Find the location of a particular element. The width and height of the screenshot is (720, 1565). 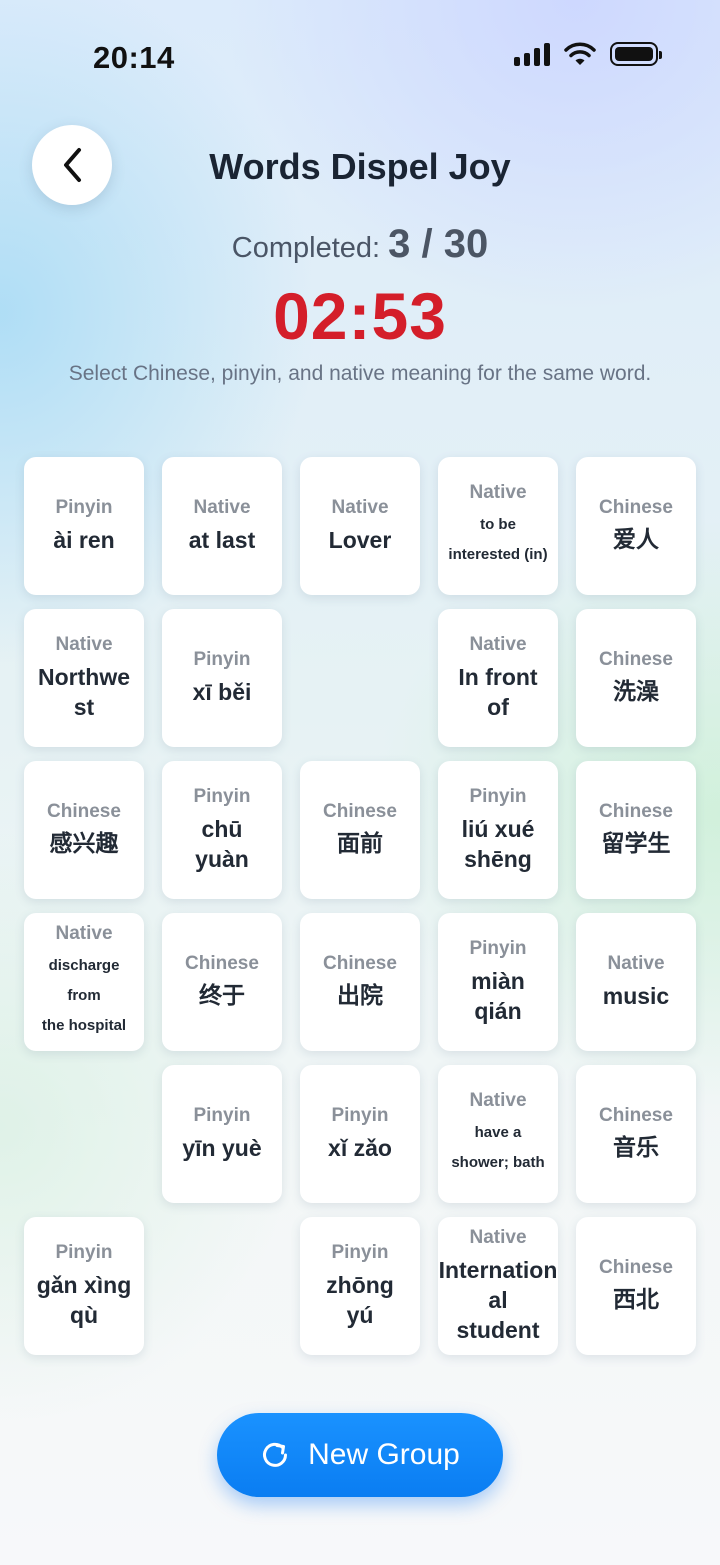

card-word: qián is located at coordinates (498, 1011).